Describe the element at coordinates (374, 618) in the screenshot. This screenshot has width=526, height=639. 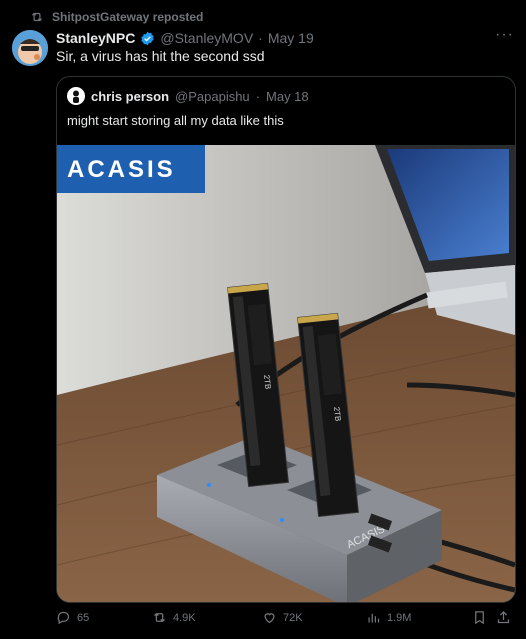
I see `views-icon` at that location.